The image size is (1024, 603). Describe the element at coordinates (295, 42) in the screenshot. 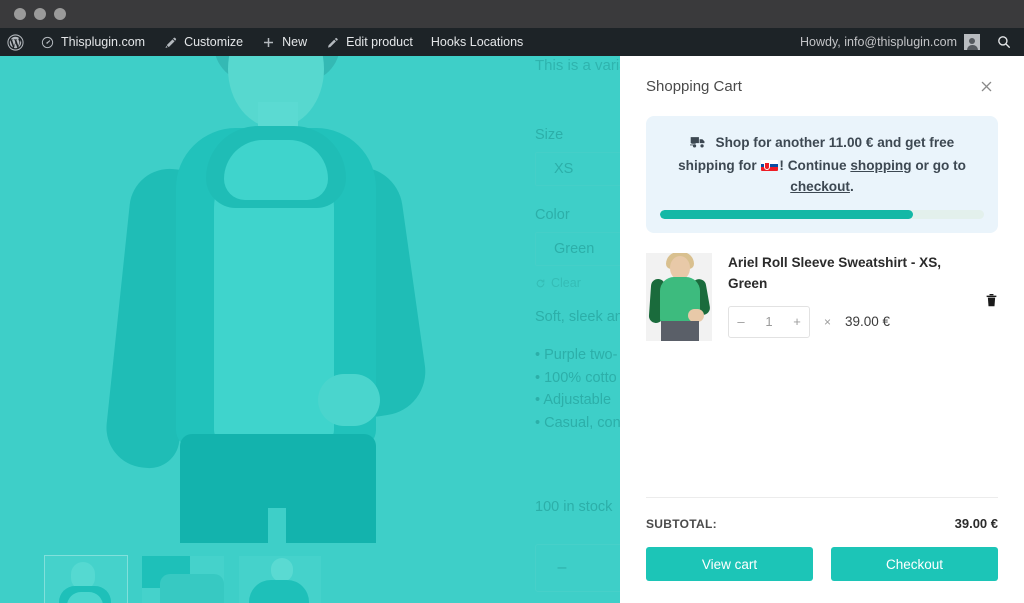

I see `admin-bar-new-label: New` at that location.